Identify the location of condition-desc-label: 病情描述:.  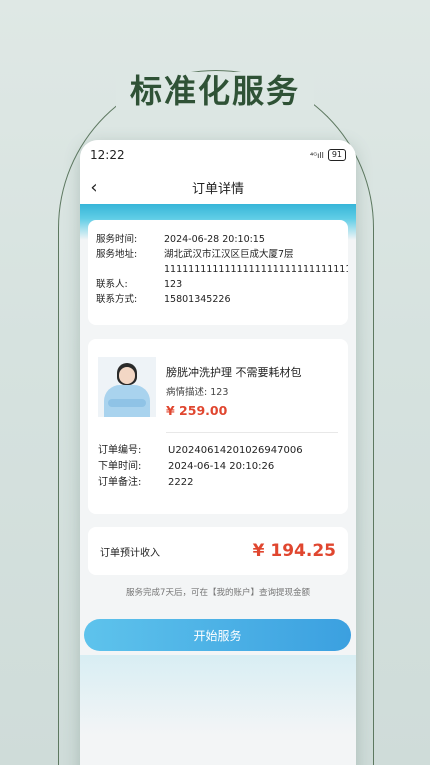
(187, 392).